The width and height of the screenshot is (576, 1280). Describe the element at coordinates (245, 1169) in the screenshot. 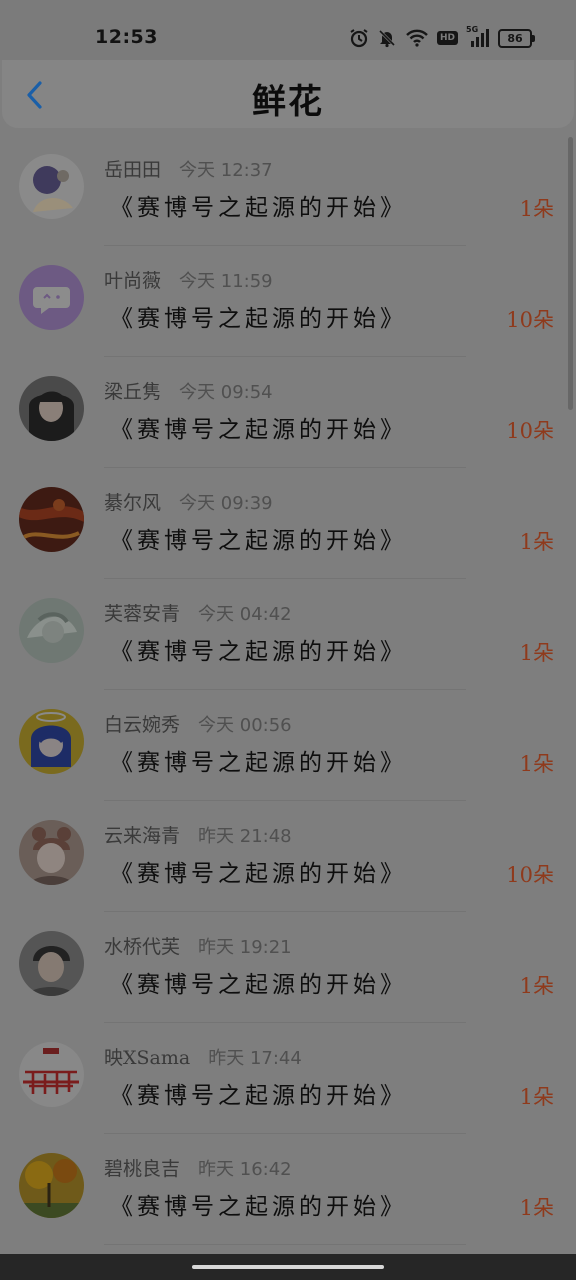

I see `send-time: 昨天 16:42` at that location.